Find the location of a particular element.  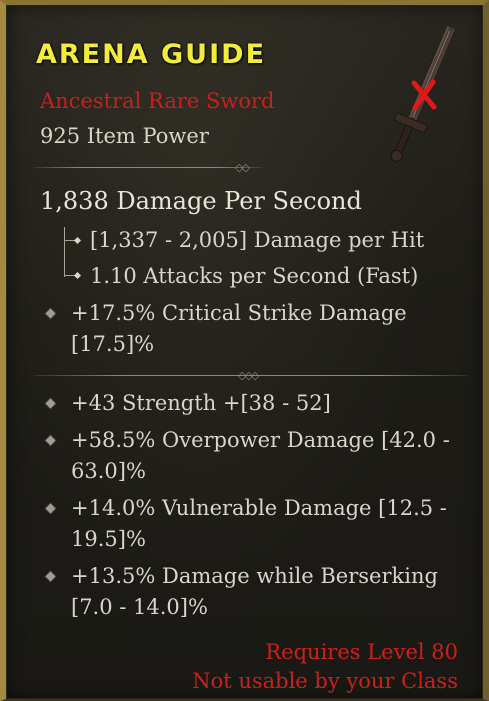

damage-per-second: 1,838 Damage Per Second is located at coordinates (201, 201).